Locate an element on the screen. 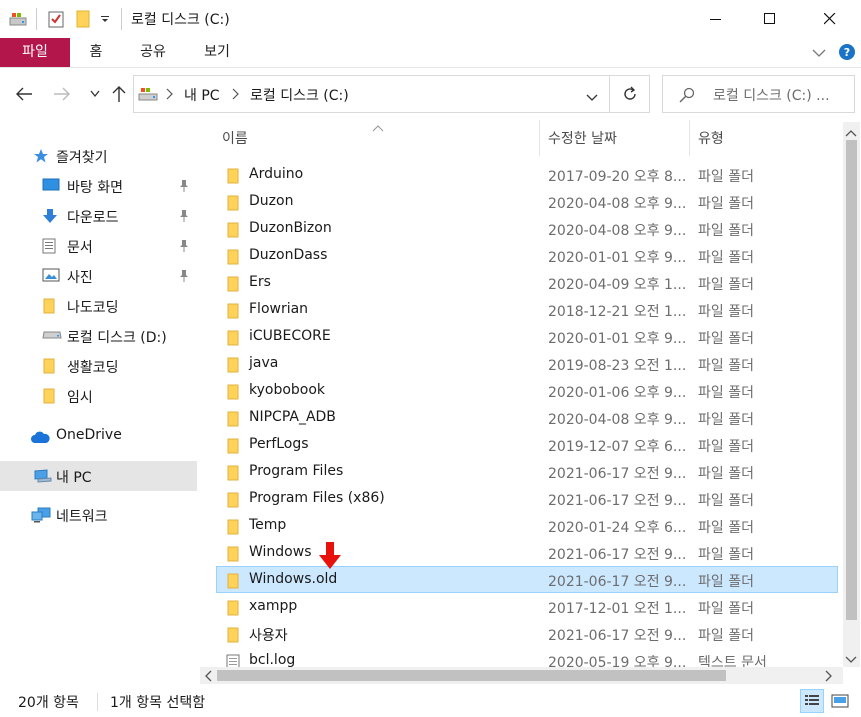 Image resolution: width=861 pixels, height=717 pixels. vertical-scroll-thumb is located at coordinates (851, 380).